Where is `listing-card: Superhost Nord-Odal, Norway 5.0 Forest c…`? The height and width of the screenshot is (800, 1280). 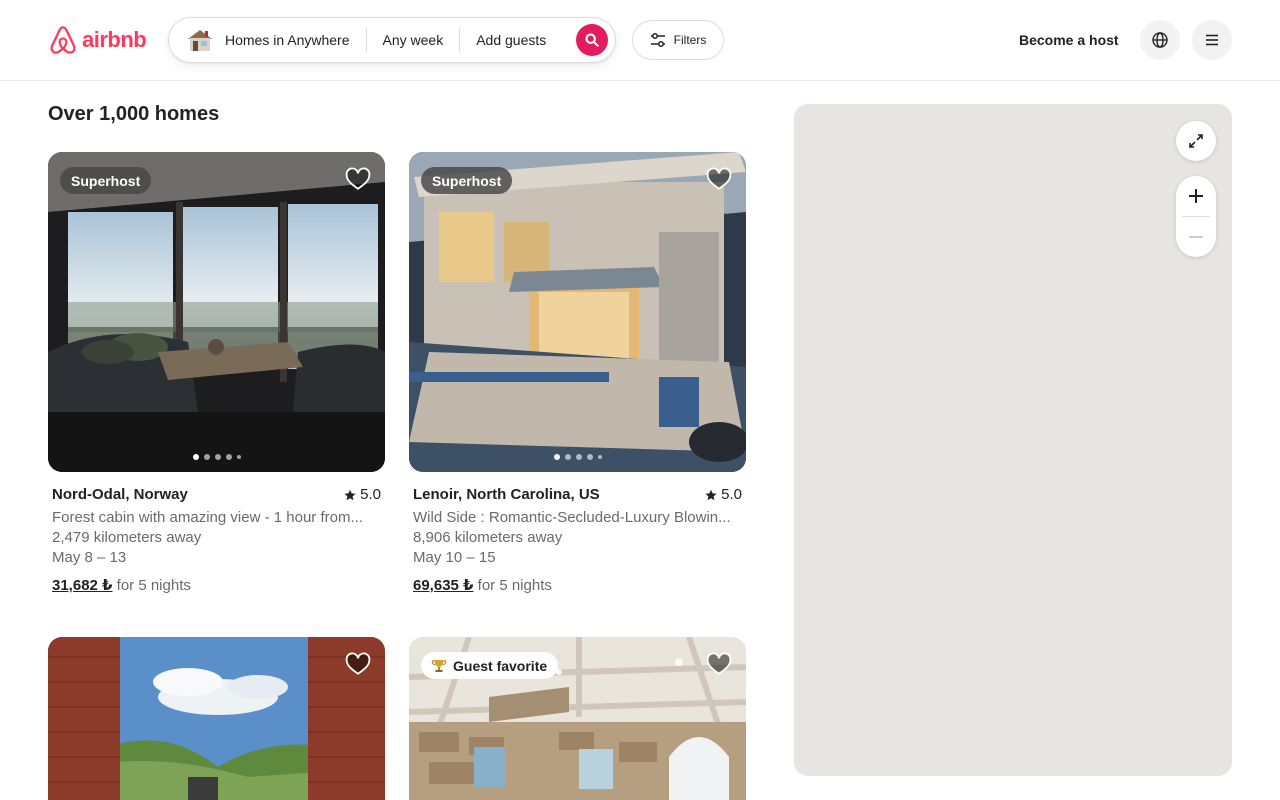
listing-card: Superhost Nord-Odal, Norway 5.0 Forest c… is located at coordinates (216, 373).